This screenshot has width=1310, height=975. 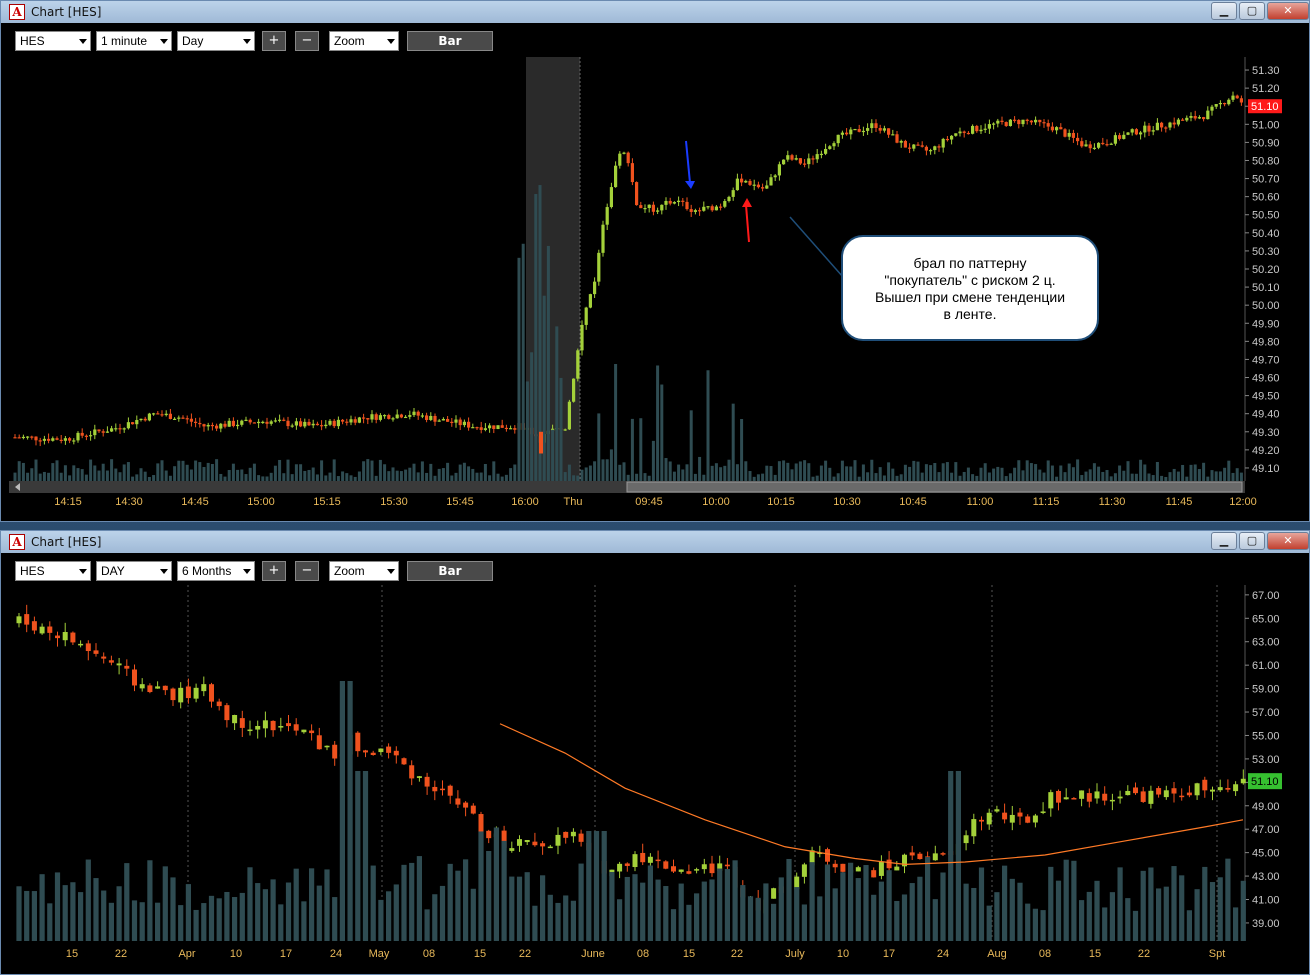 I want to click on time-tick-label: 14:15, so click(x=68, y=502).